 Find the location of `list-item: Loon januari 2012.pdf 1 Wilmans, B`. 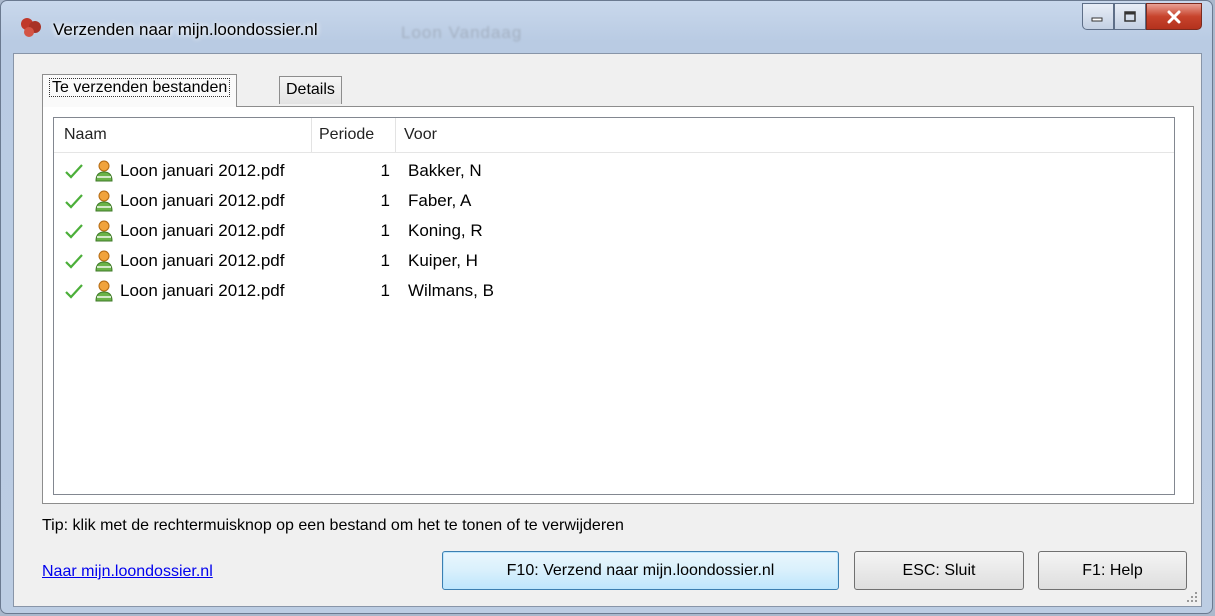

list-item: Loon januari 2012.pdf 1 Wilmans, B is located at coordinates (614, 291).